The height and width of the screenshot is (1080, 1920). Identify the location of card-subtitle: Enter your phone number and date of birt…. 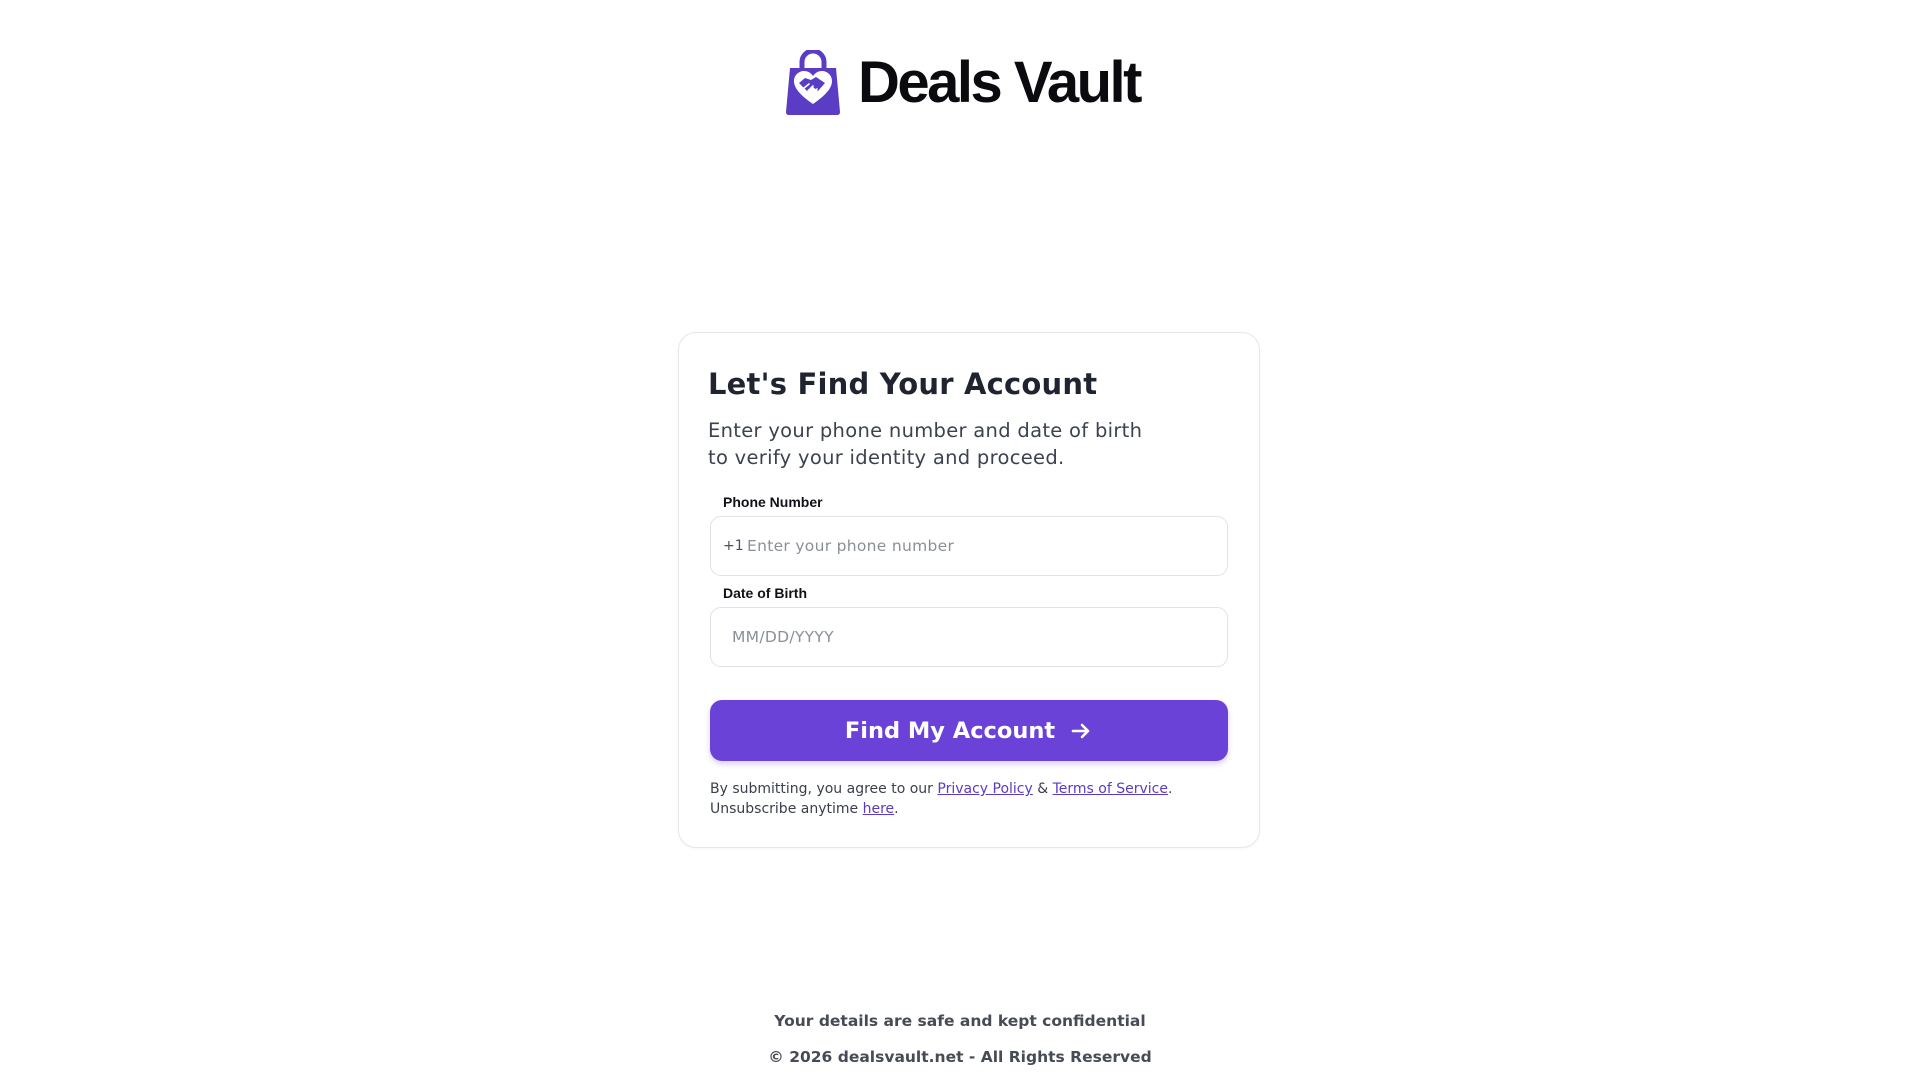
(925, 444).